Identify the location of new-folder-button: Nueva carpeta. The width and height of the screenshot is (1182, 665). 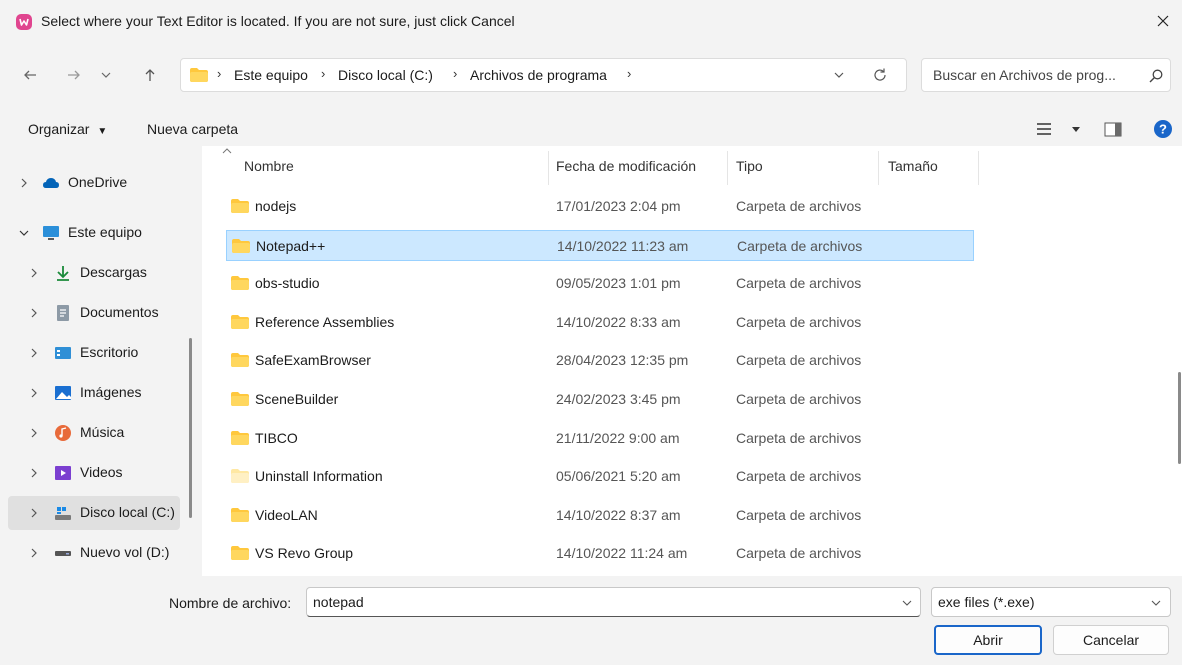
(192, 129).